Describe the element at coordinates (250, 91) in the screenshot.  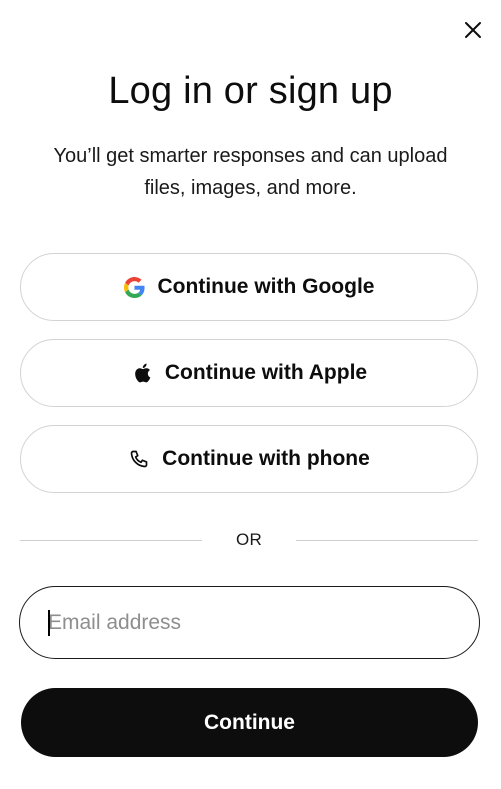
I see `page-title: Log in or sign up` at that location.